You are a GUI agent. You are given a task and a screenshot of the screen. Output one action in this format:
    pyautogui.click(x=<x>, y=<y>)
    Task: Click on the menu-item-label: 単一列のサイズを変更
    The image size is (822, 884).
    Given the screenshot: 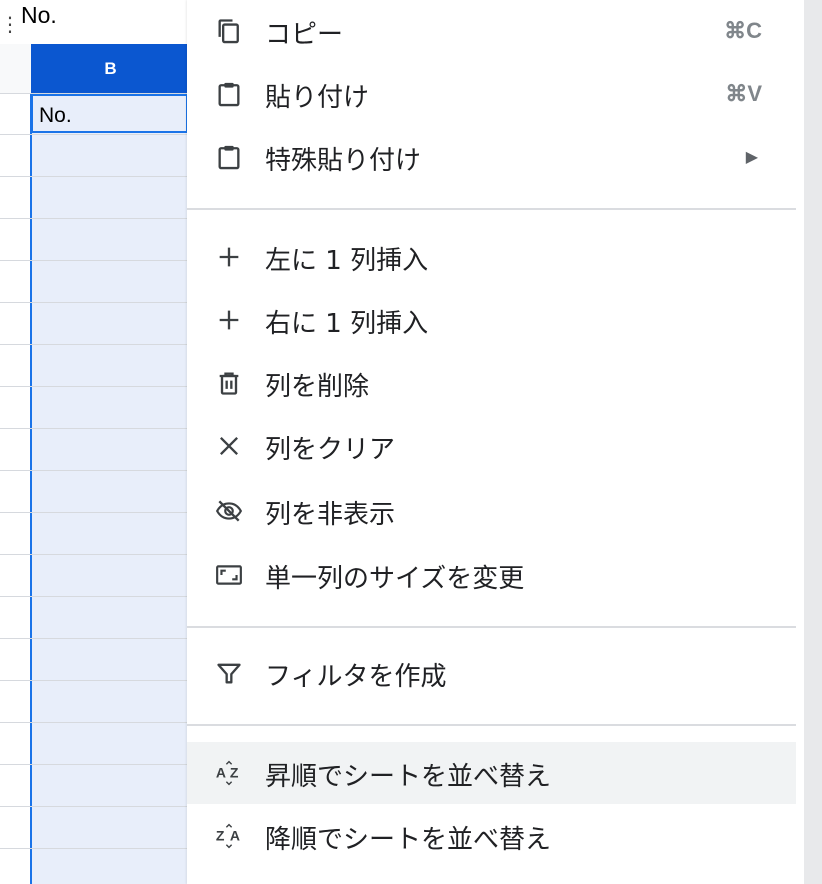 What is the action you would take?
    pyautogui.click(x=395, y=579)
    